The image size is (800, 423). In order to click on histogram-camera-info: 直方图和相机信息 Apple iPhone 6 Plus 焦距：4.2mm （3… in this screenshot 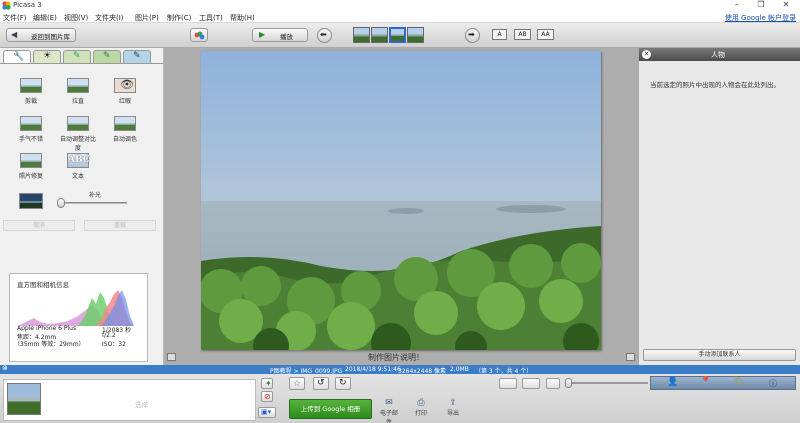, I will do `click(78, 317)`.